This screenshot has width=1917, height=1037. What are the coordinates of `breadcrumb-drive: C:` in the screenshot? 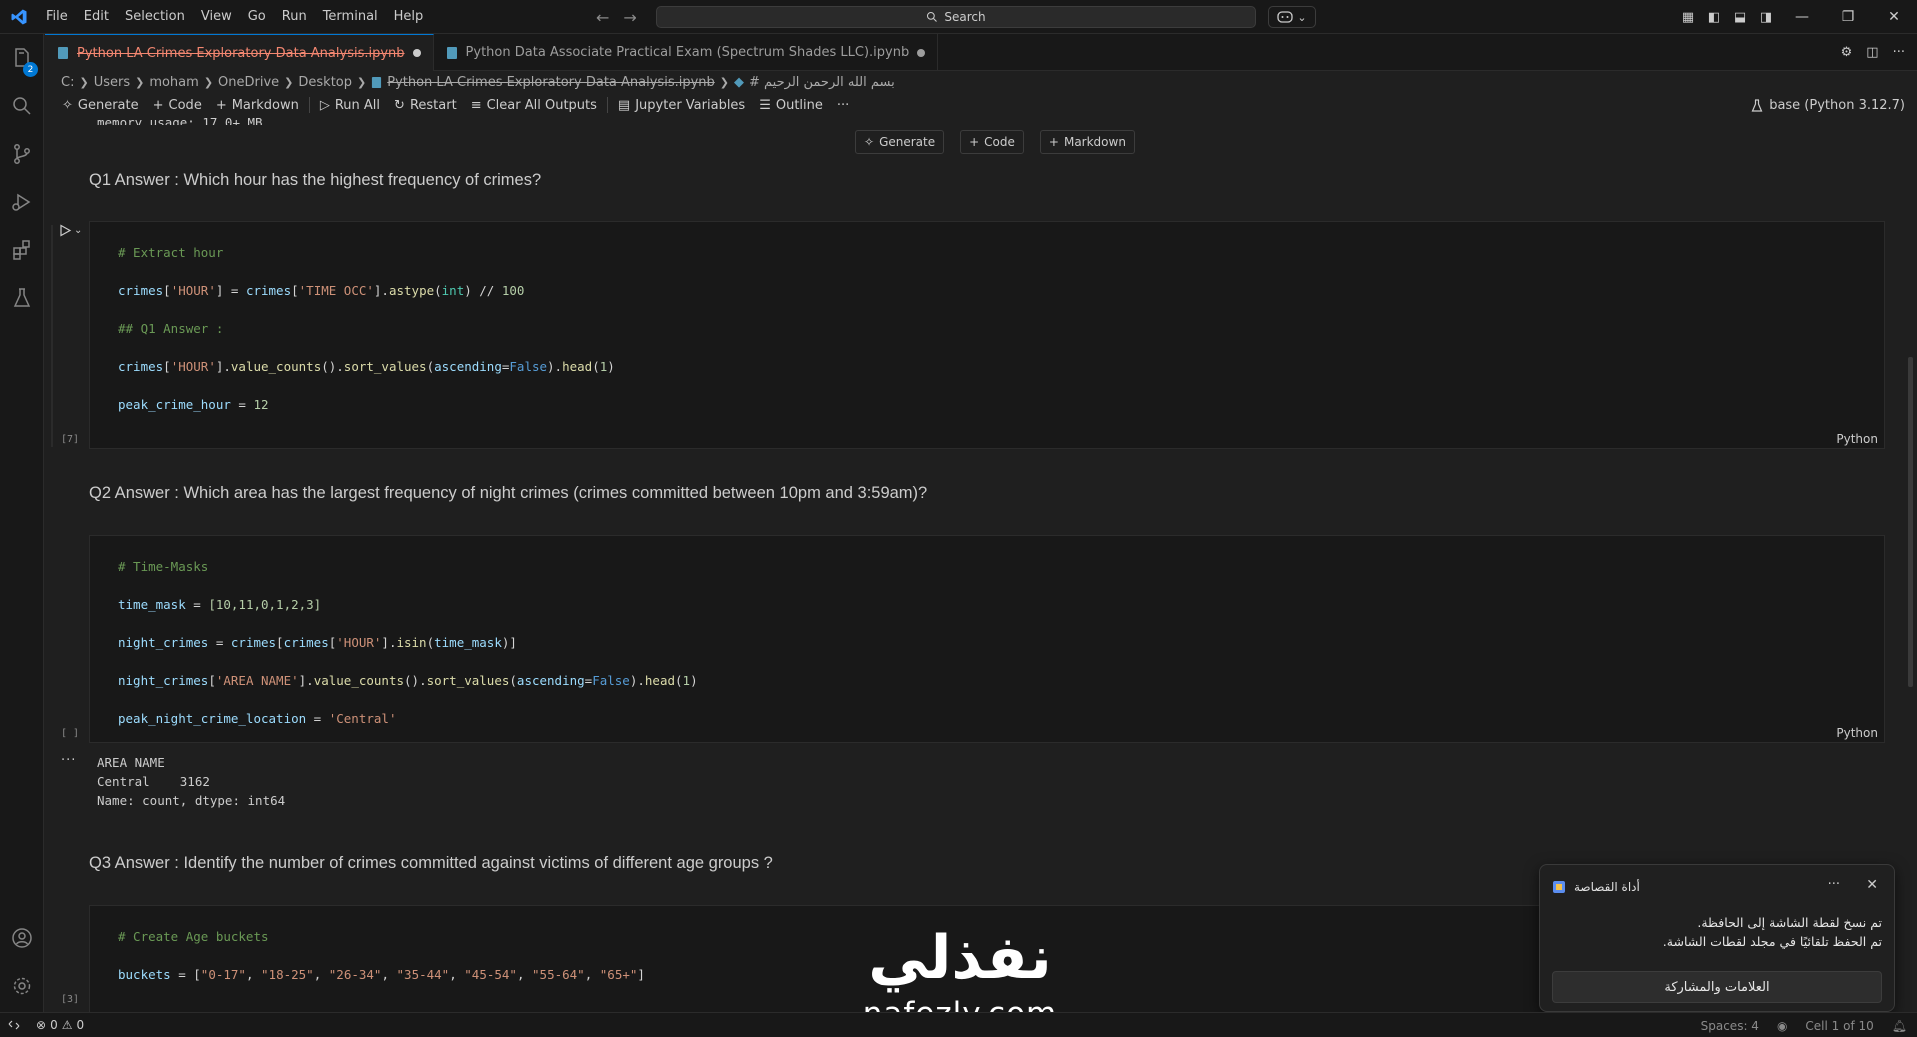 It's located at (67, 82).